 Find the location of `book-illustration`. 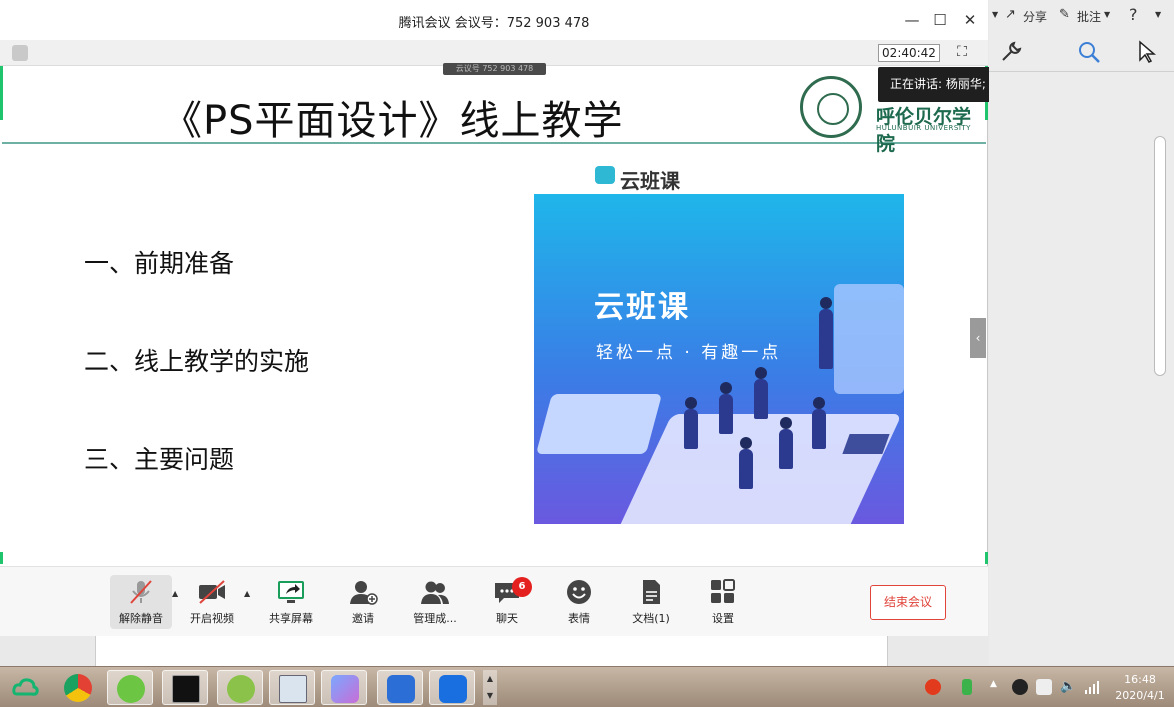

book-illustration is located at coordinates (599, 424).